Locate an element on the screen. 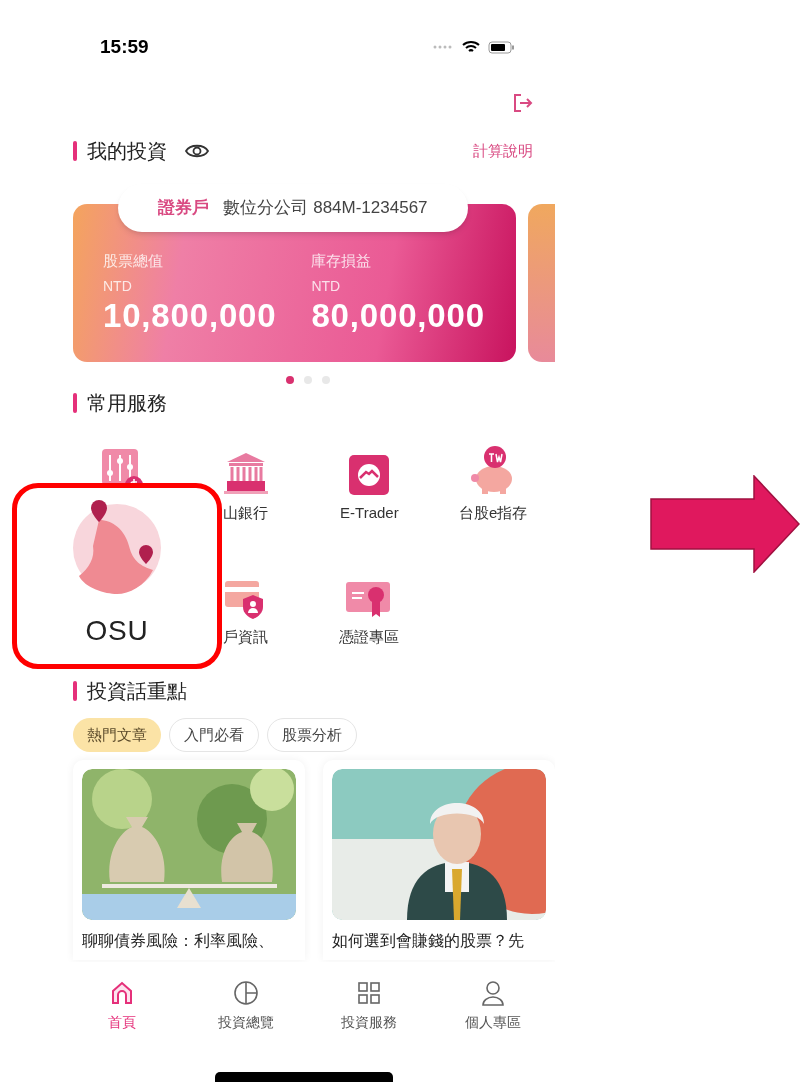 This screenshot has width=800, height=1082. nav-tab: 首頁 is located at coordinates (122, 1020).